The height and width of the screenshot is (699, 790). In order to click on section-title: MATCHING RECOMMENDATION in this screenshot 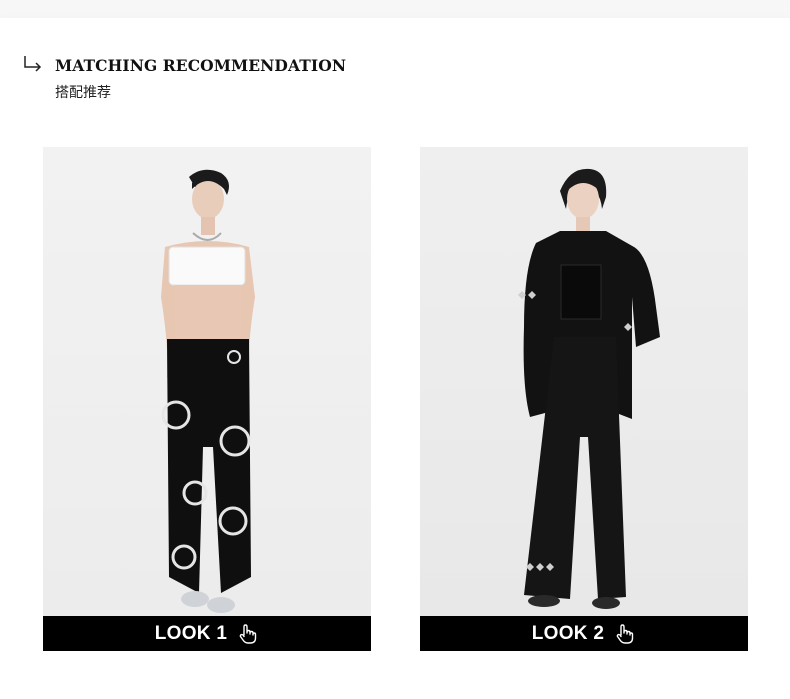, I will do `click(201, 65)`.